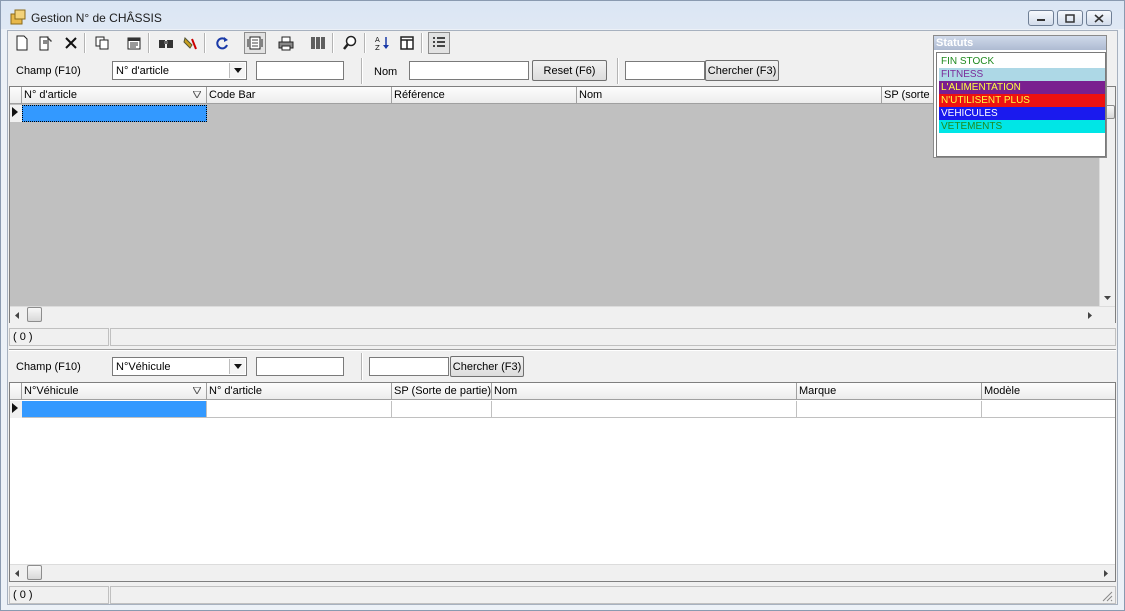 This screenshot has height=611, width=1125. I want to click on refresh-icon, so click(222, 43).